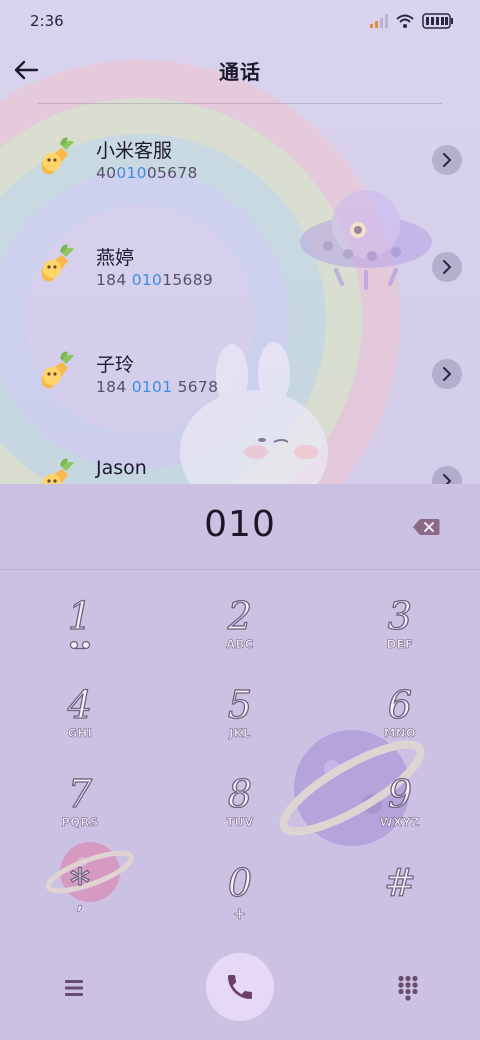 The height and width of the screenshot is (1040, 480). Describe the element at coordinates (379, 21) in the screenshot. I see `signal-icon` at that location.